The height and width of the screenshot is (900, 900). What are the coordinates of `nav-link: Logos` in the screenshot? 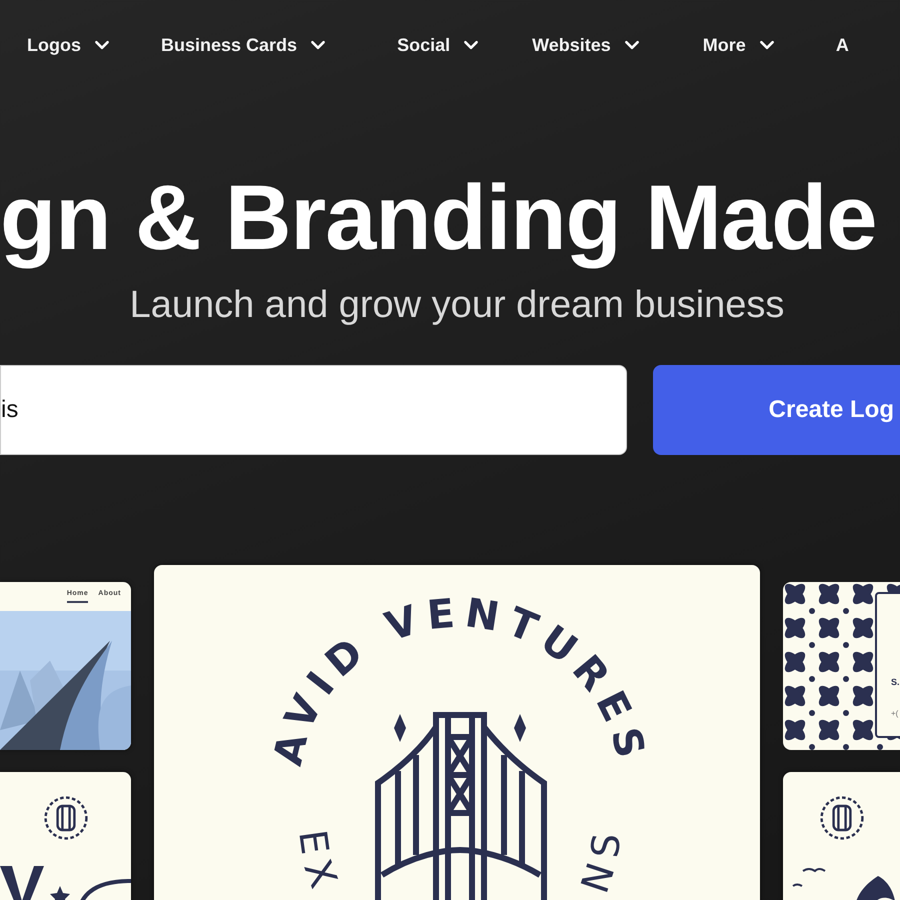 It's located at (69, 45).